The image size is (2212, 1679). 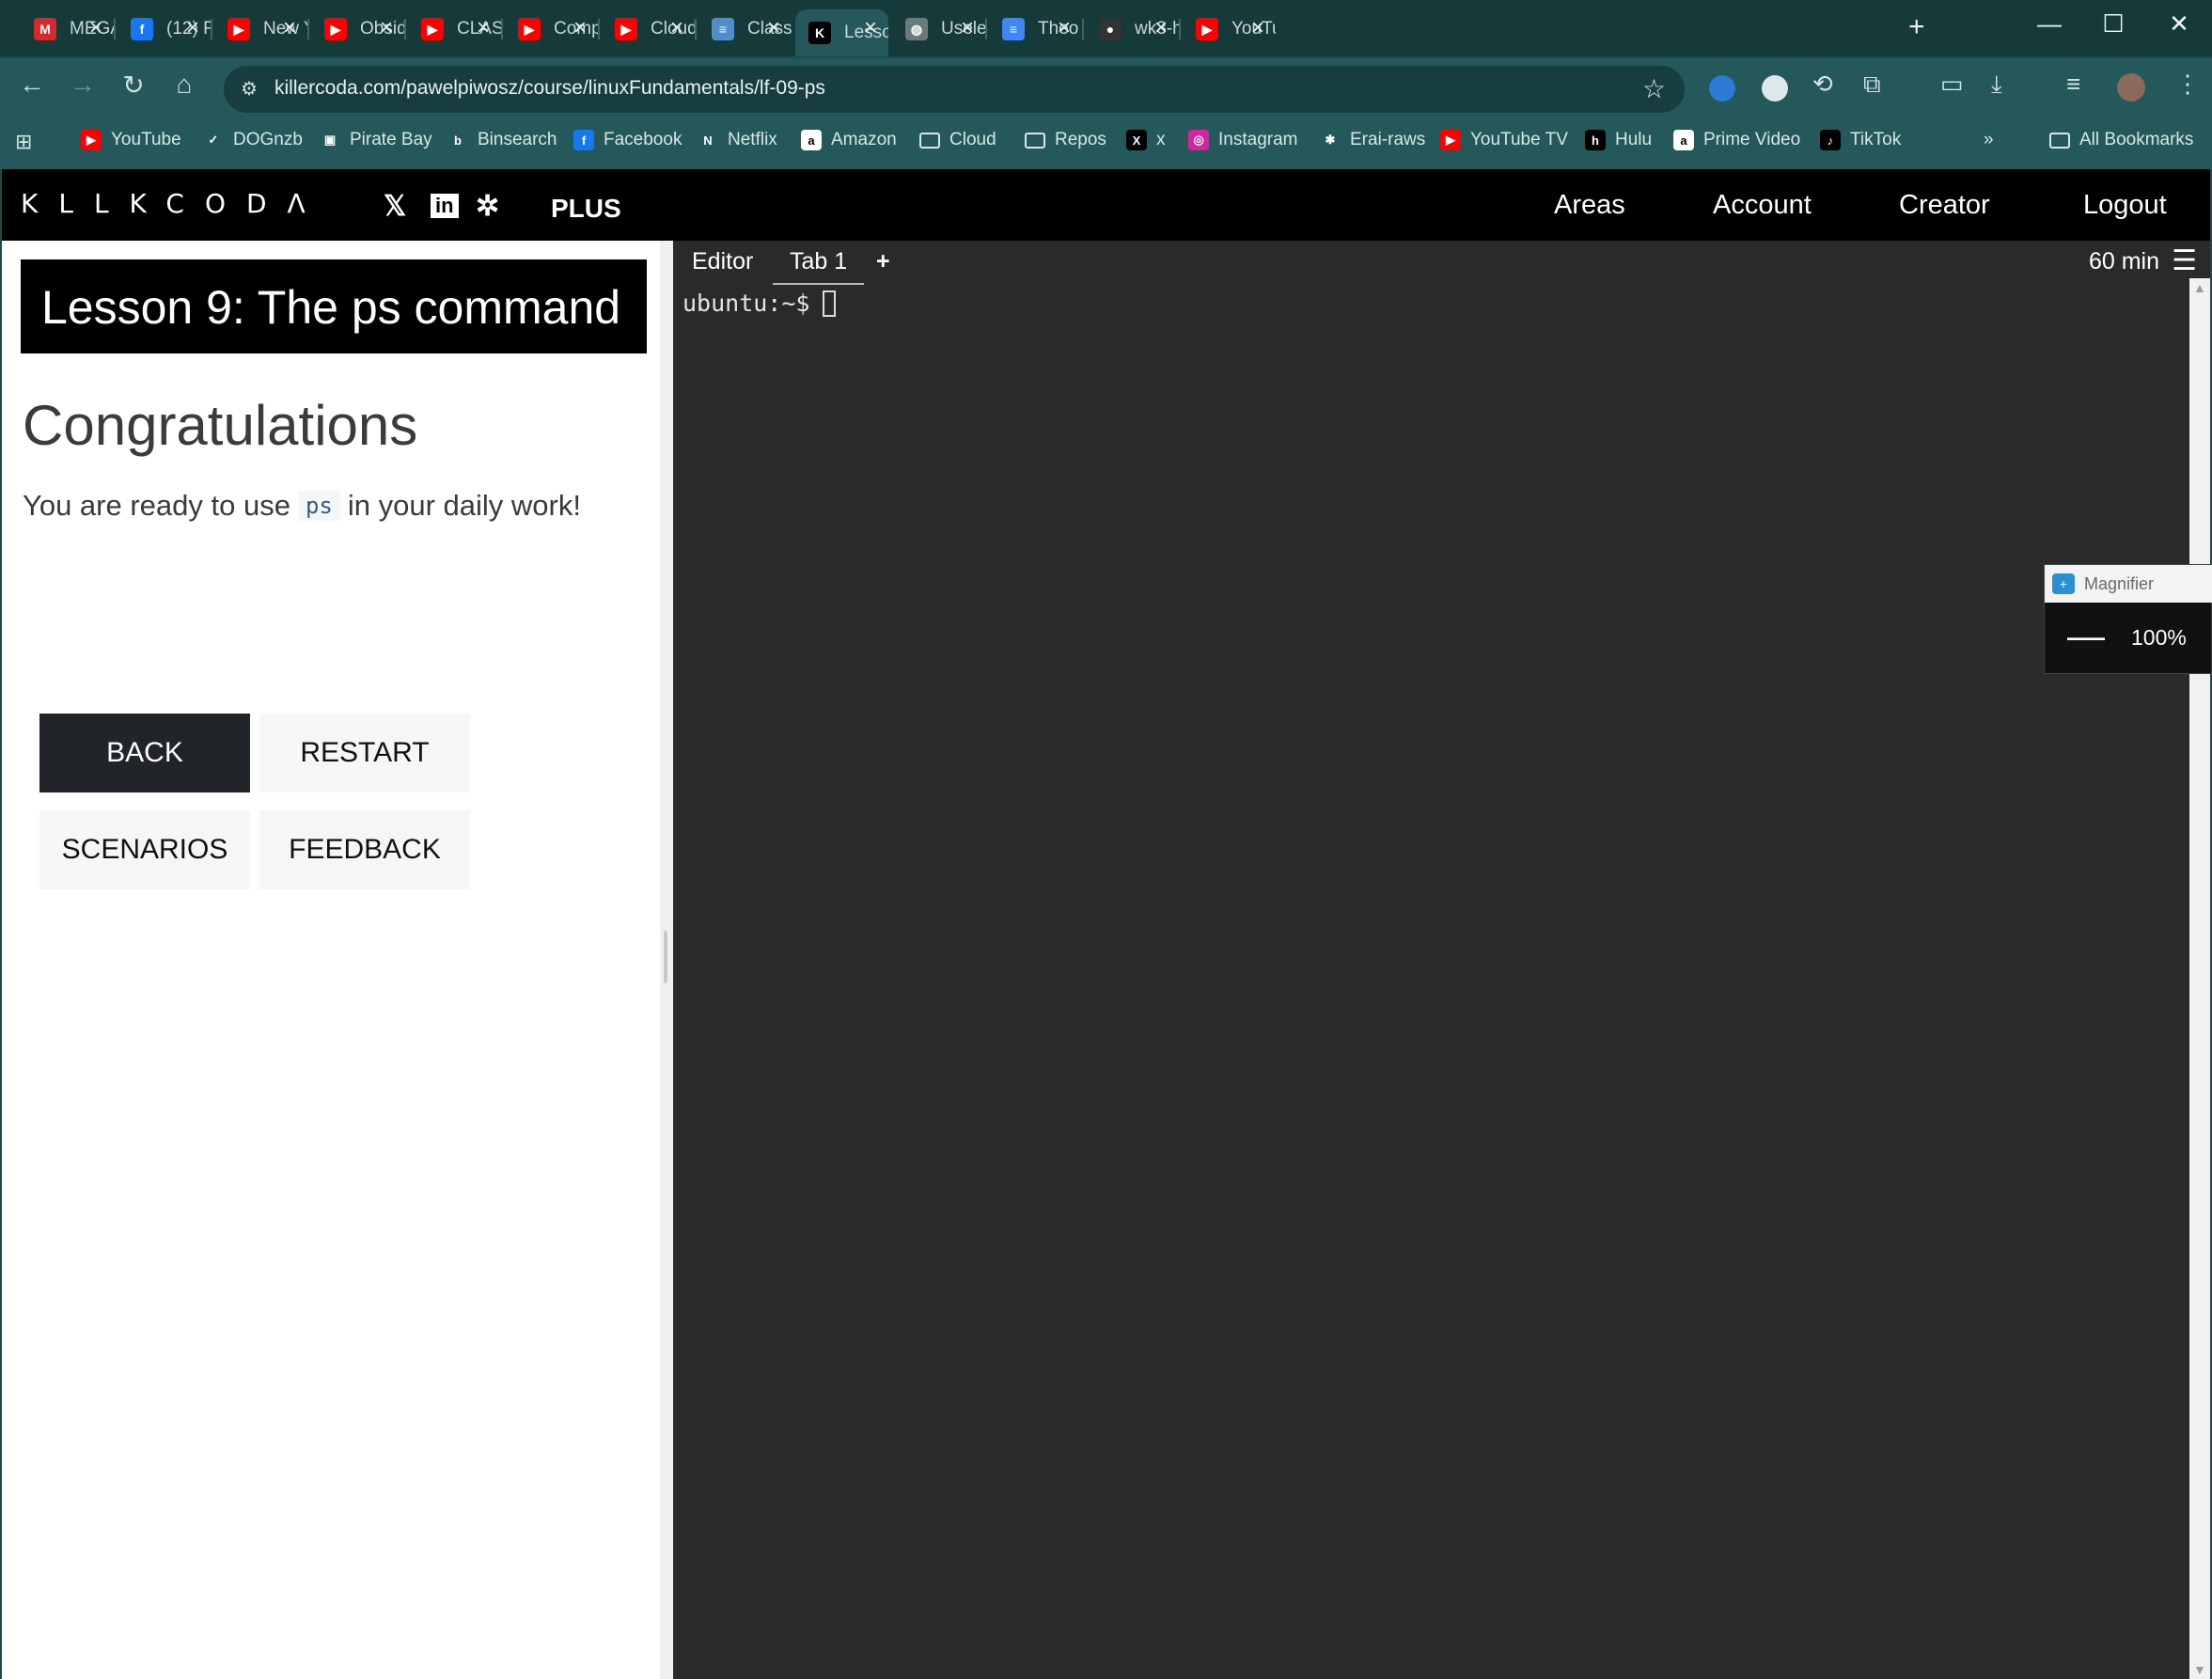 What do you see at coordinates (665, 957) in the screenshot?
I see `resize-grip` at bounding box center [665, 957].